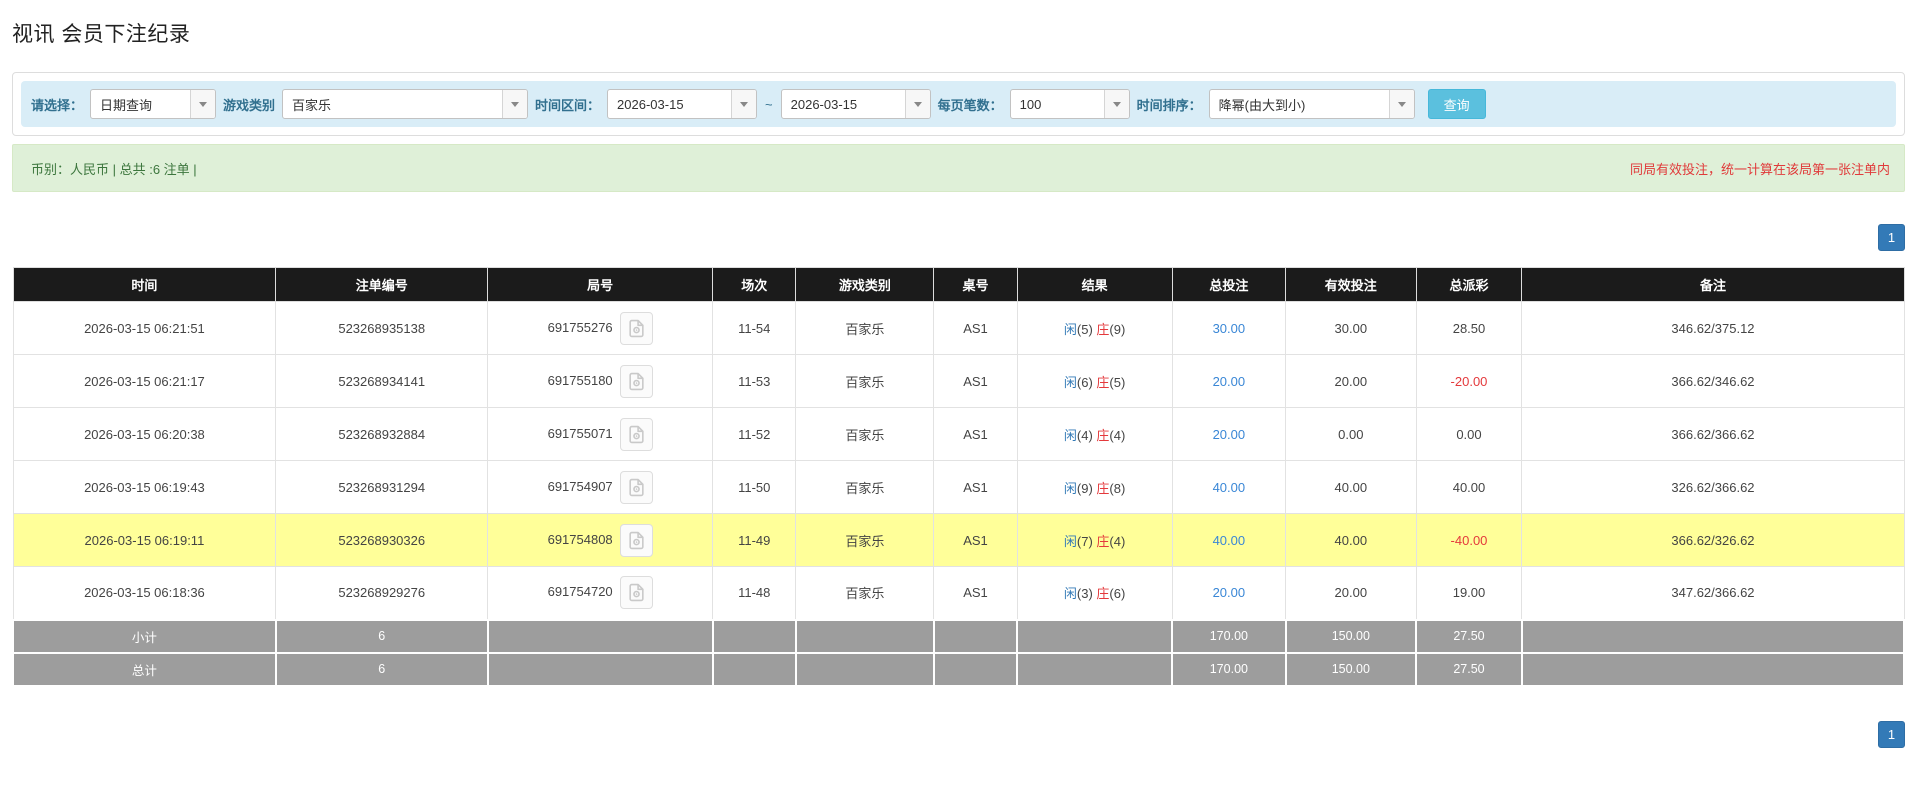  What do you see at coordinates (568, 105) in the screenshot?
I see `time-range-label: 时间区间：` at bounding box center [568, 105].